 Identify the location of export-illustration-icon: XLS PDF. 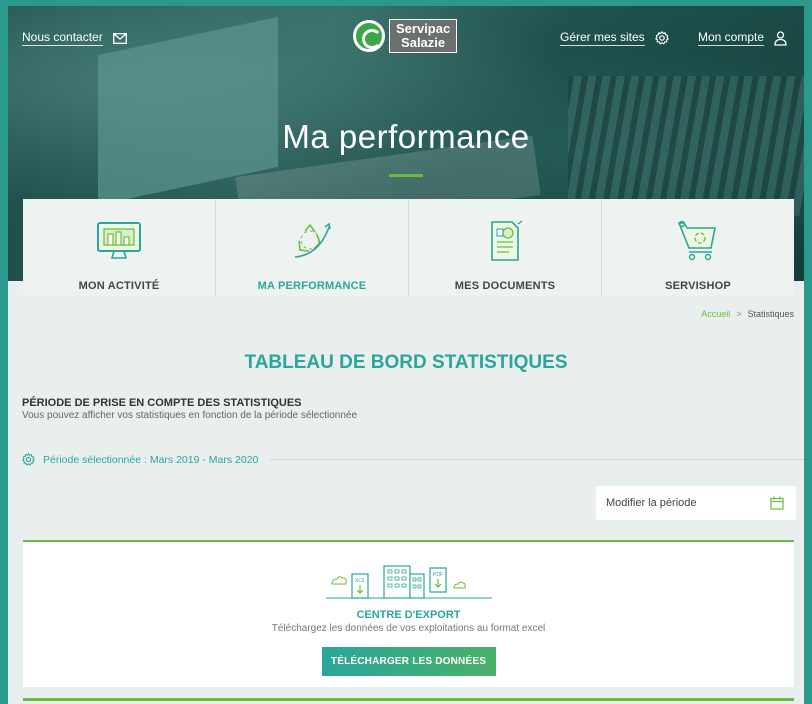
(408, 582).